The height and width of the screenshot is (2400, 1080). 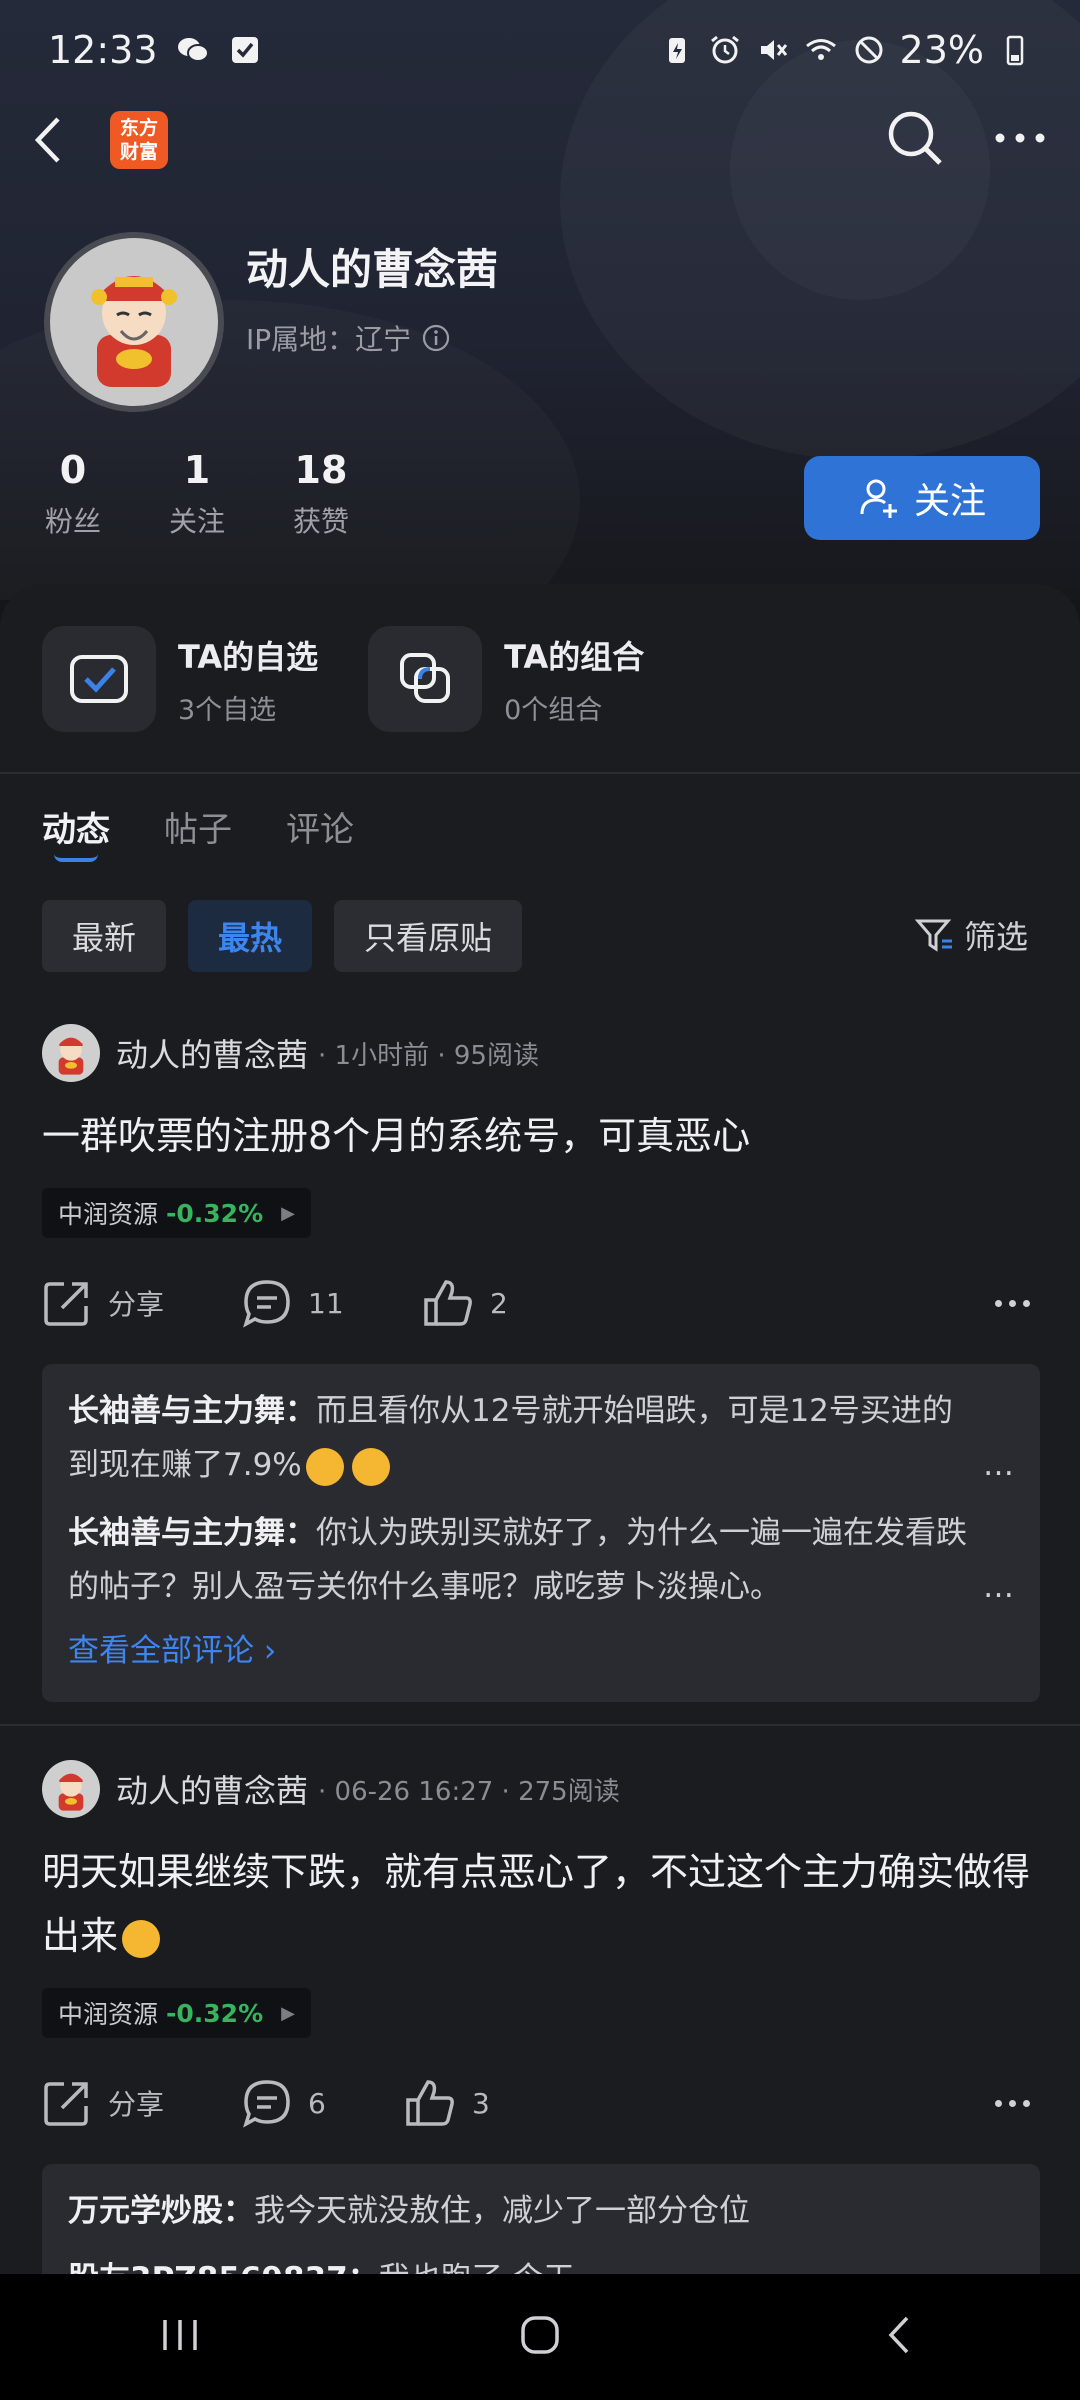 What do you see at coordinates (436, 338) in the screenshot?
I see `info-icon` at bounding box center [436, 338].